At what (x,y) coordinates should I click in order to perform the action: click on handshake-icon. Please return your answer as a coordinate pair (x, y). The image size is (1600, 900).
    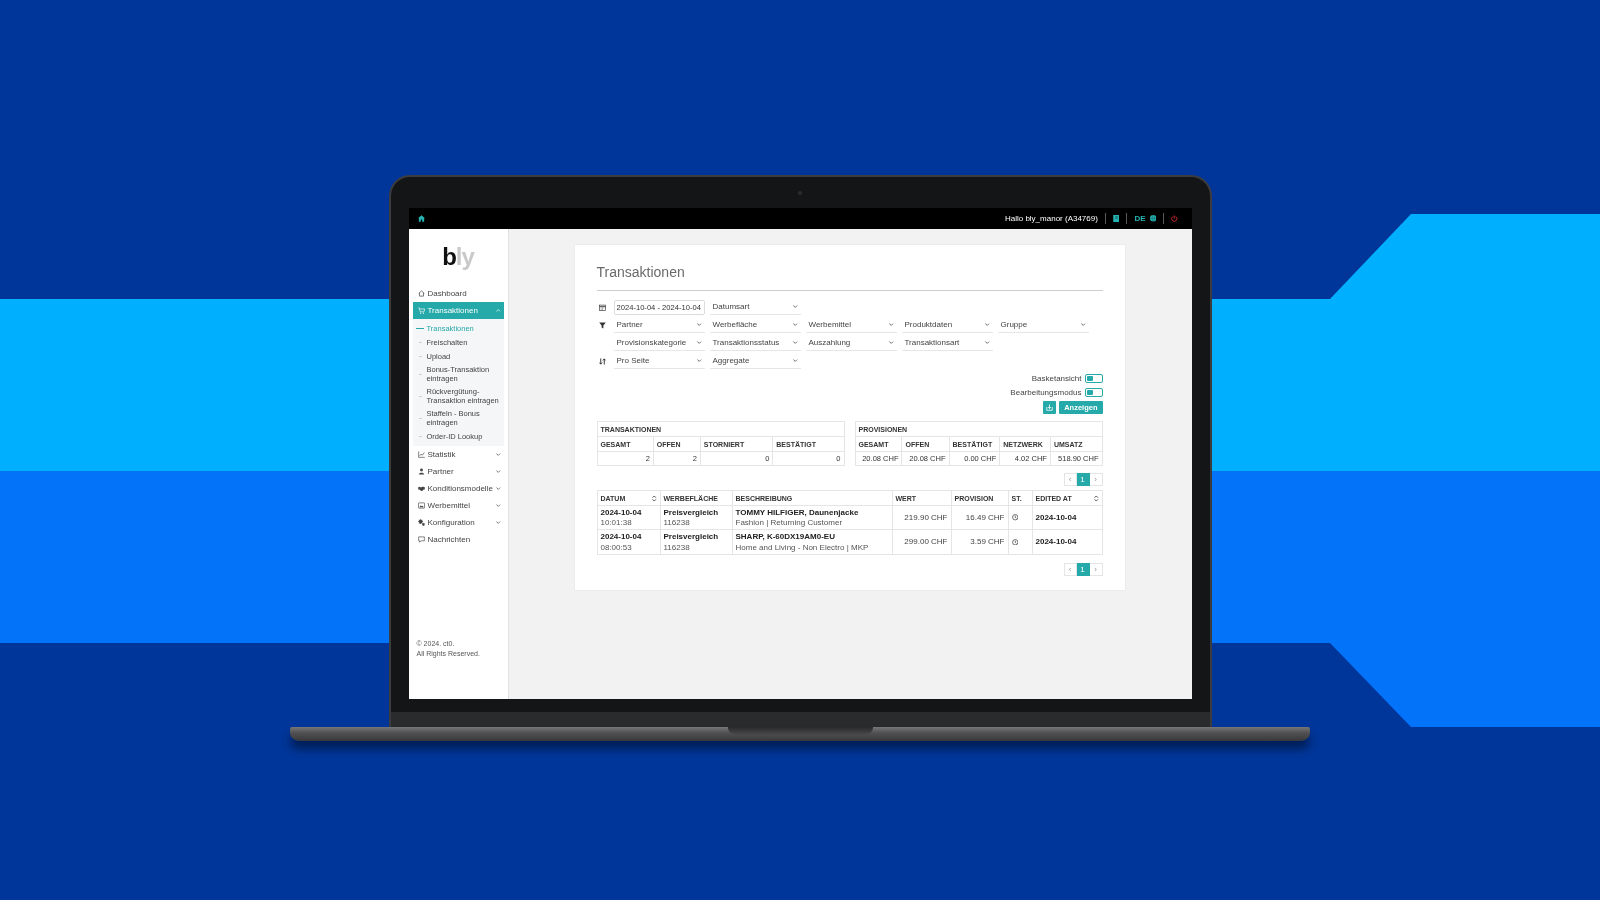
    Looking at the image, I should click on (421, 488).